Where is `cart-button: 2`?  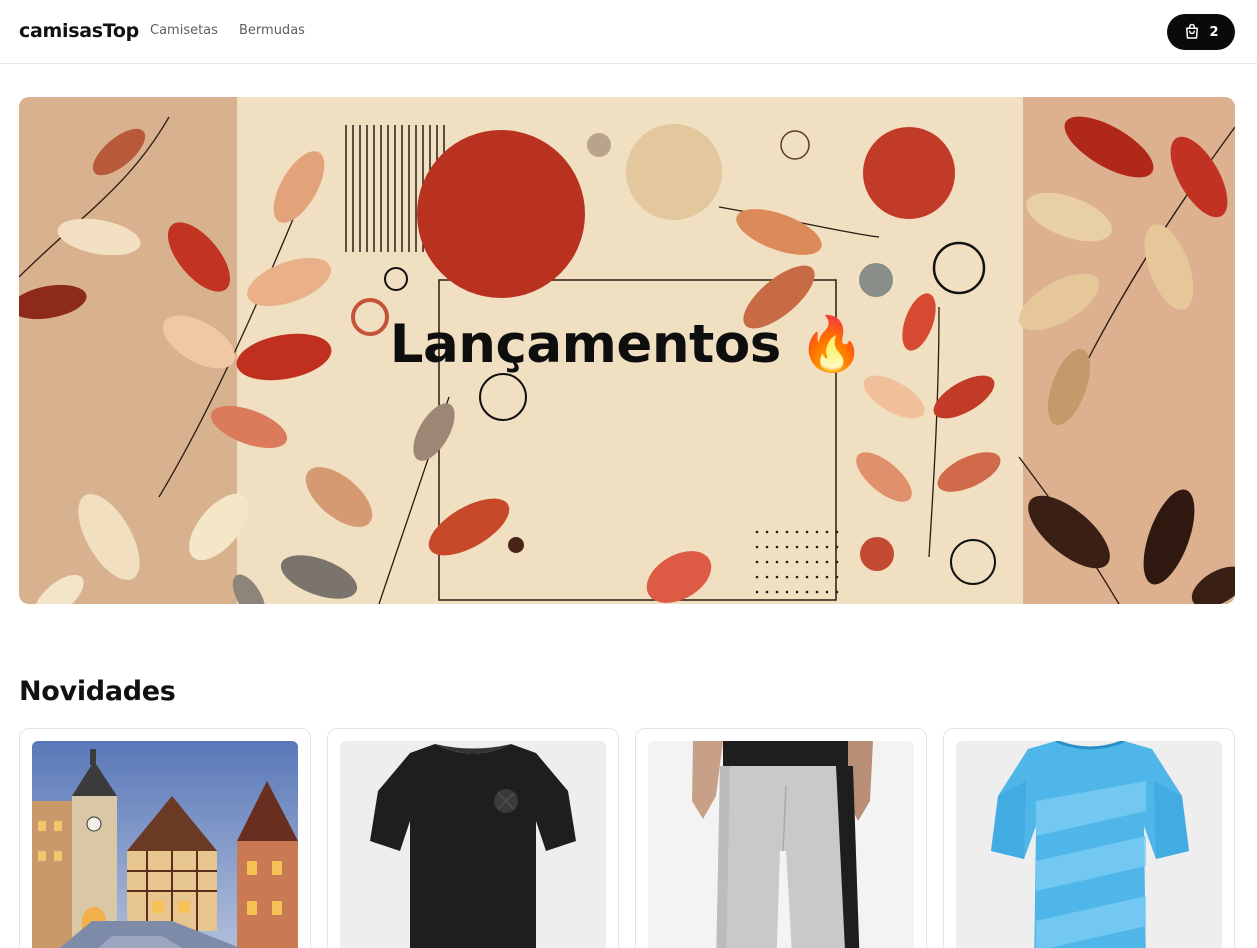 cart-button: 2 is located at coordinates (1201, 32).